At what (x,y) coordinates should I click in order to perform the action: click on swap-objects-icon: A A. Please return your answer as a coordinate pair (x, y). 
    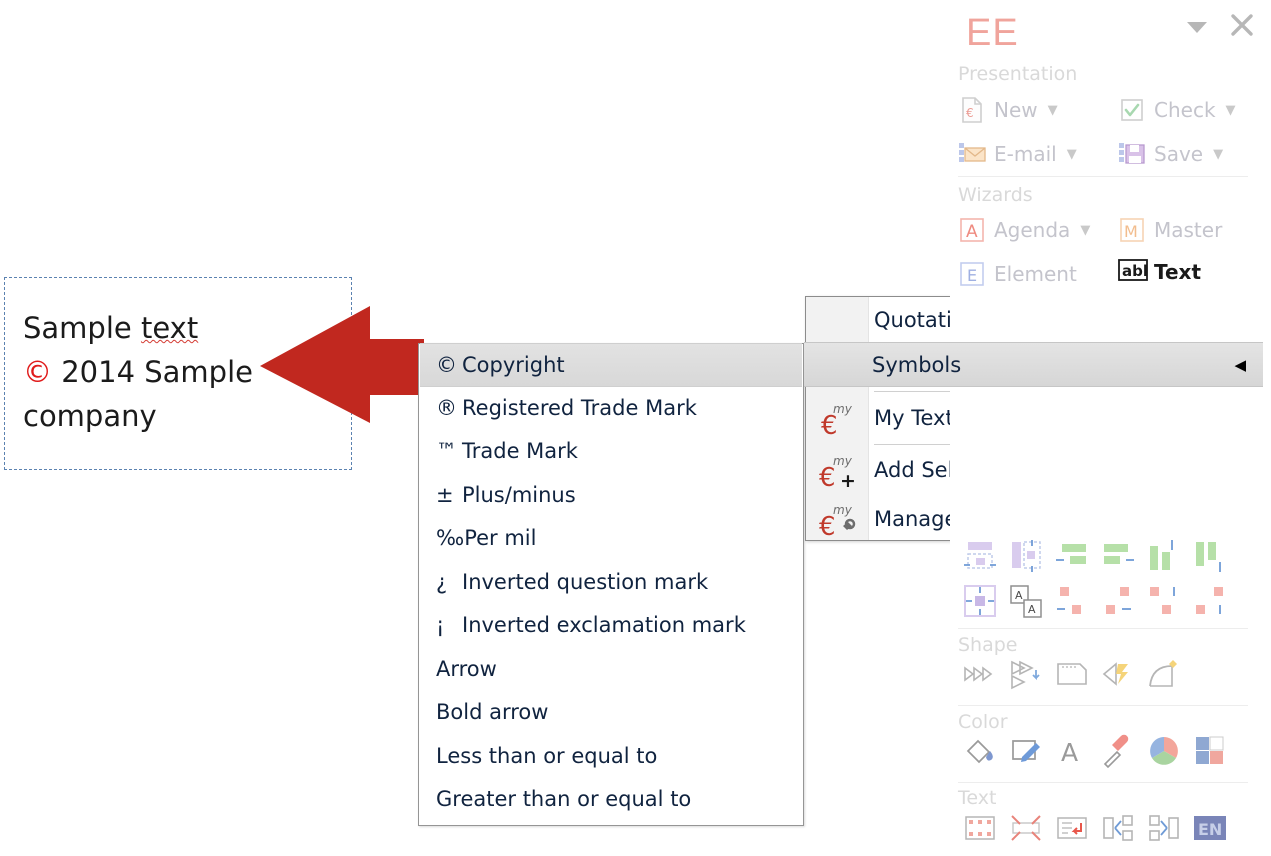
    Looking at the image, I should click on (1026, 601).